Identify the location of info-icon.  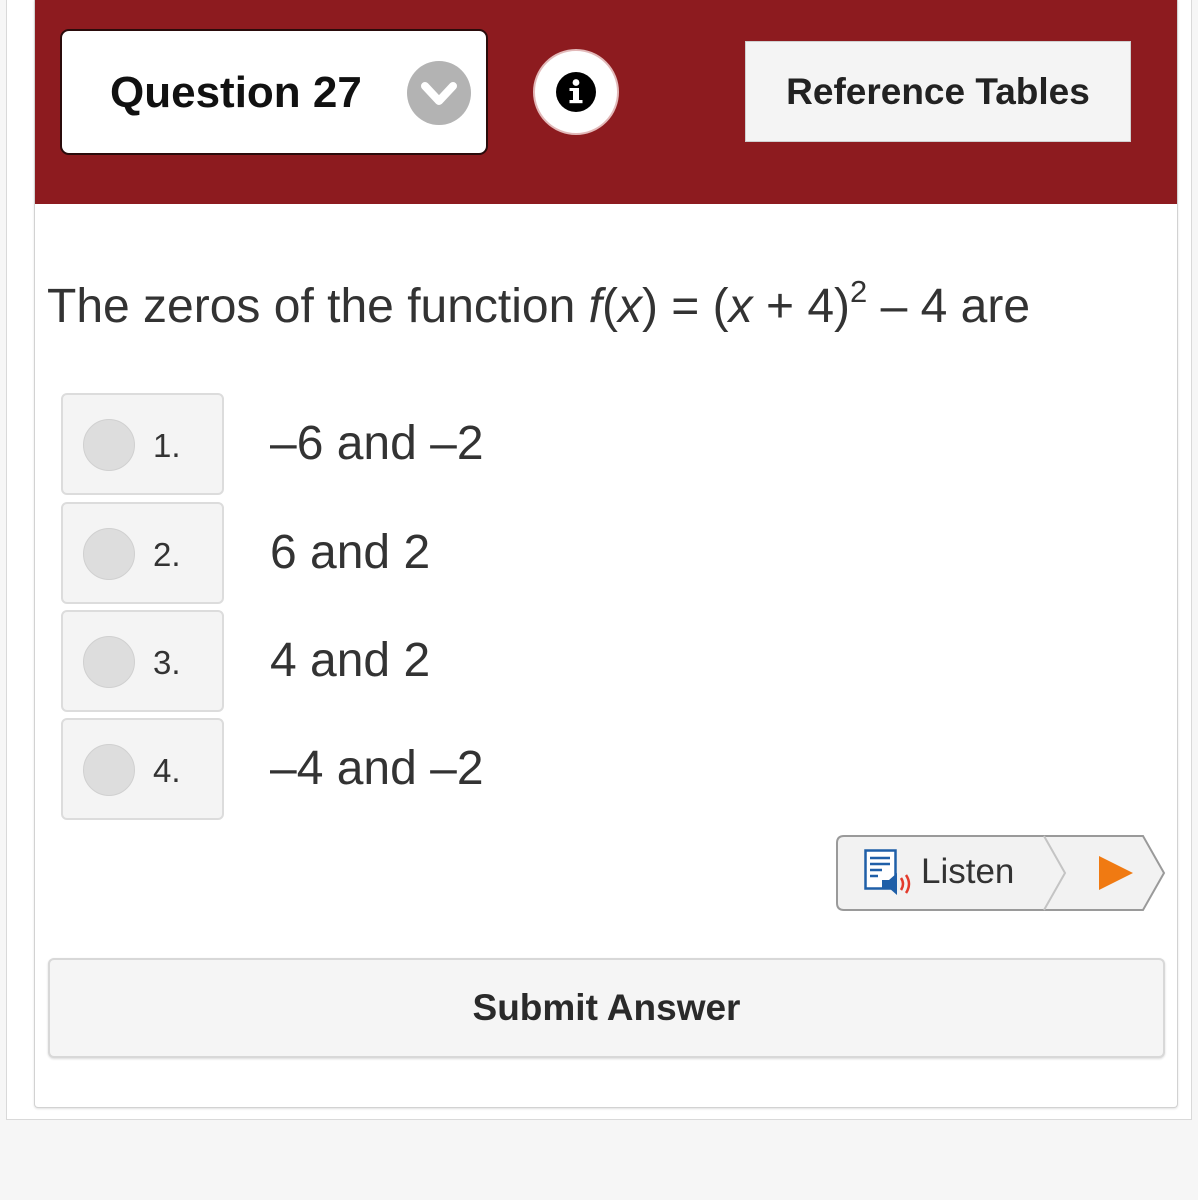
(576, 92).